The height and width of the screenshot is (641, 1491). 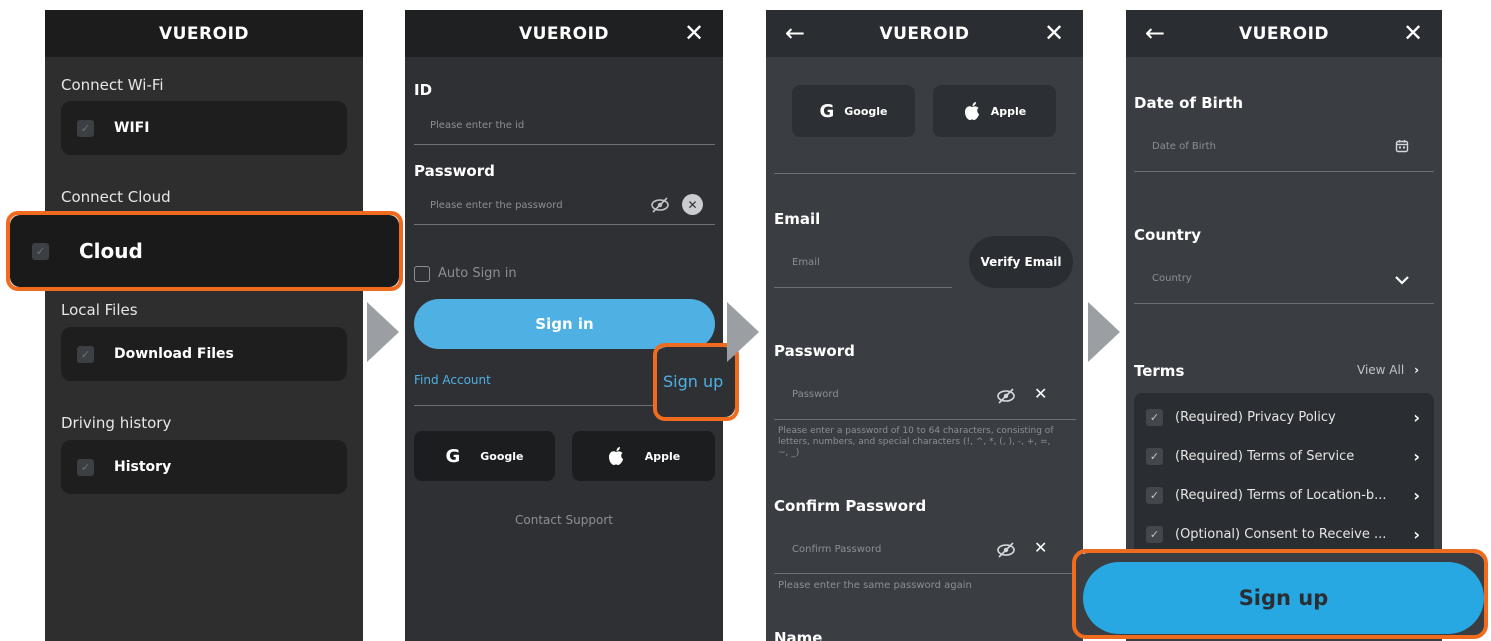 What do you see at coordinates (1381, 370) in the screenshot?
I see `view-all-label: View All` at bounding box center [1381, 370].